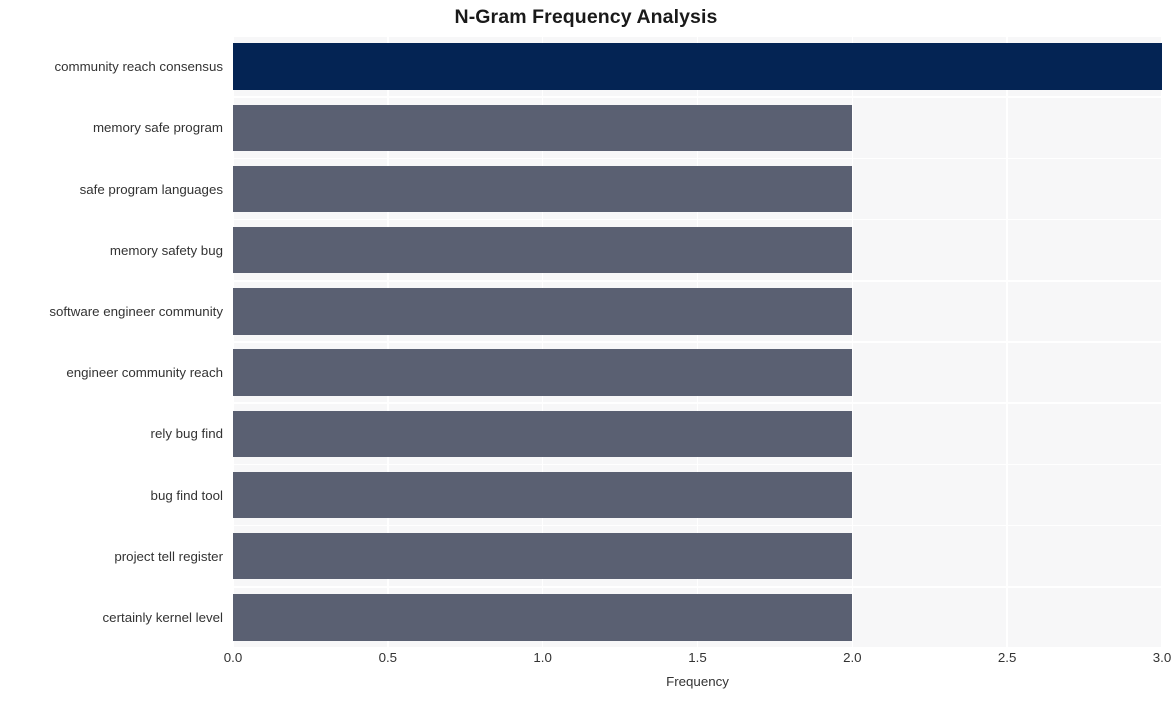 This screenshot has height=701, width=1172. What do you see at coordinates (186, 495) in the screenshot?
I see `y-axis-label: bug find tool` at bounding box center [186, 495].